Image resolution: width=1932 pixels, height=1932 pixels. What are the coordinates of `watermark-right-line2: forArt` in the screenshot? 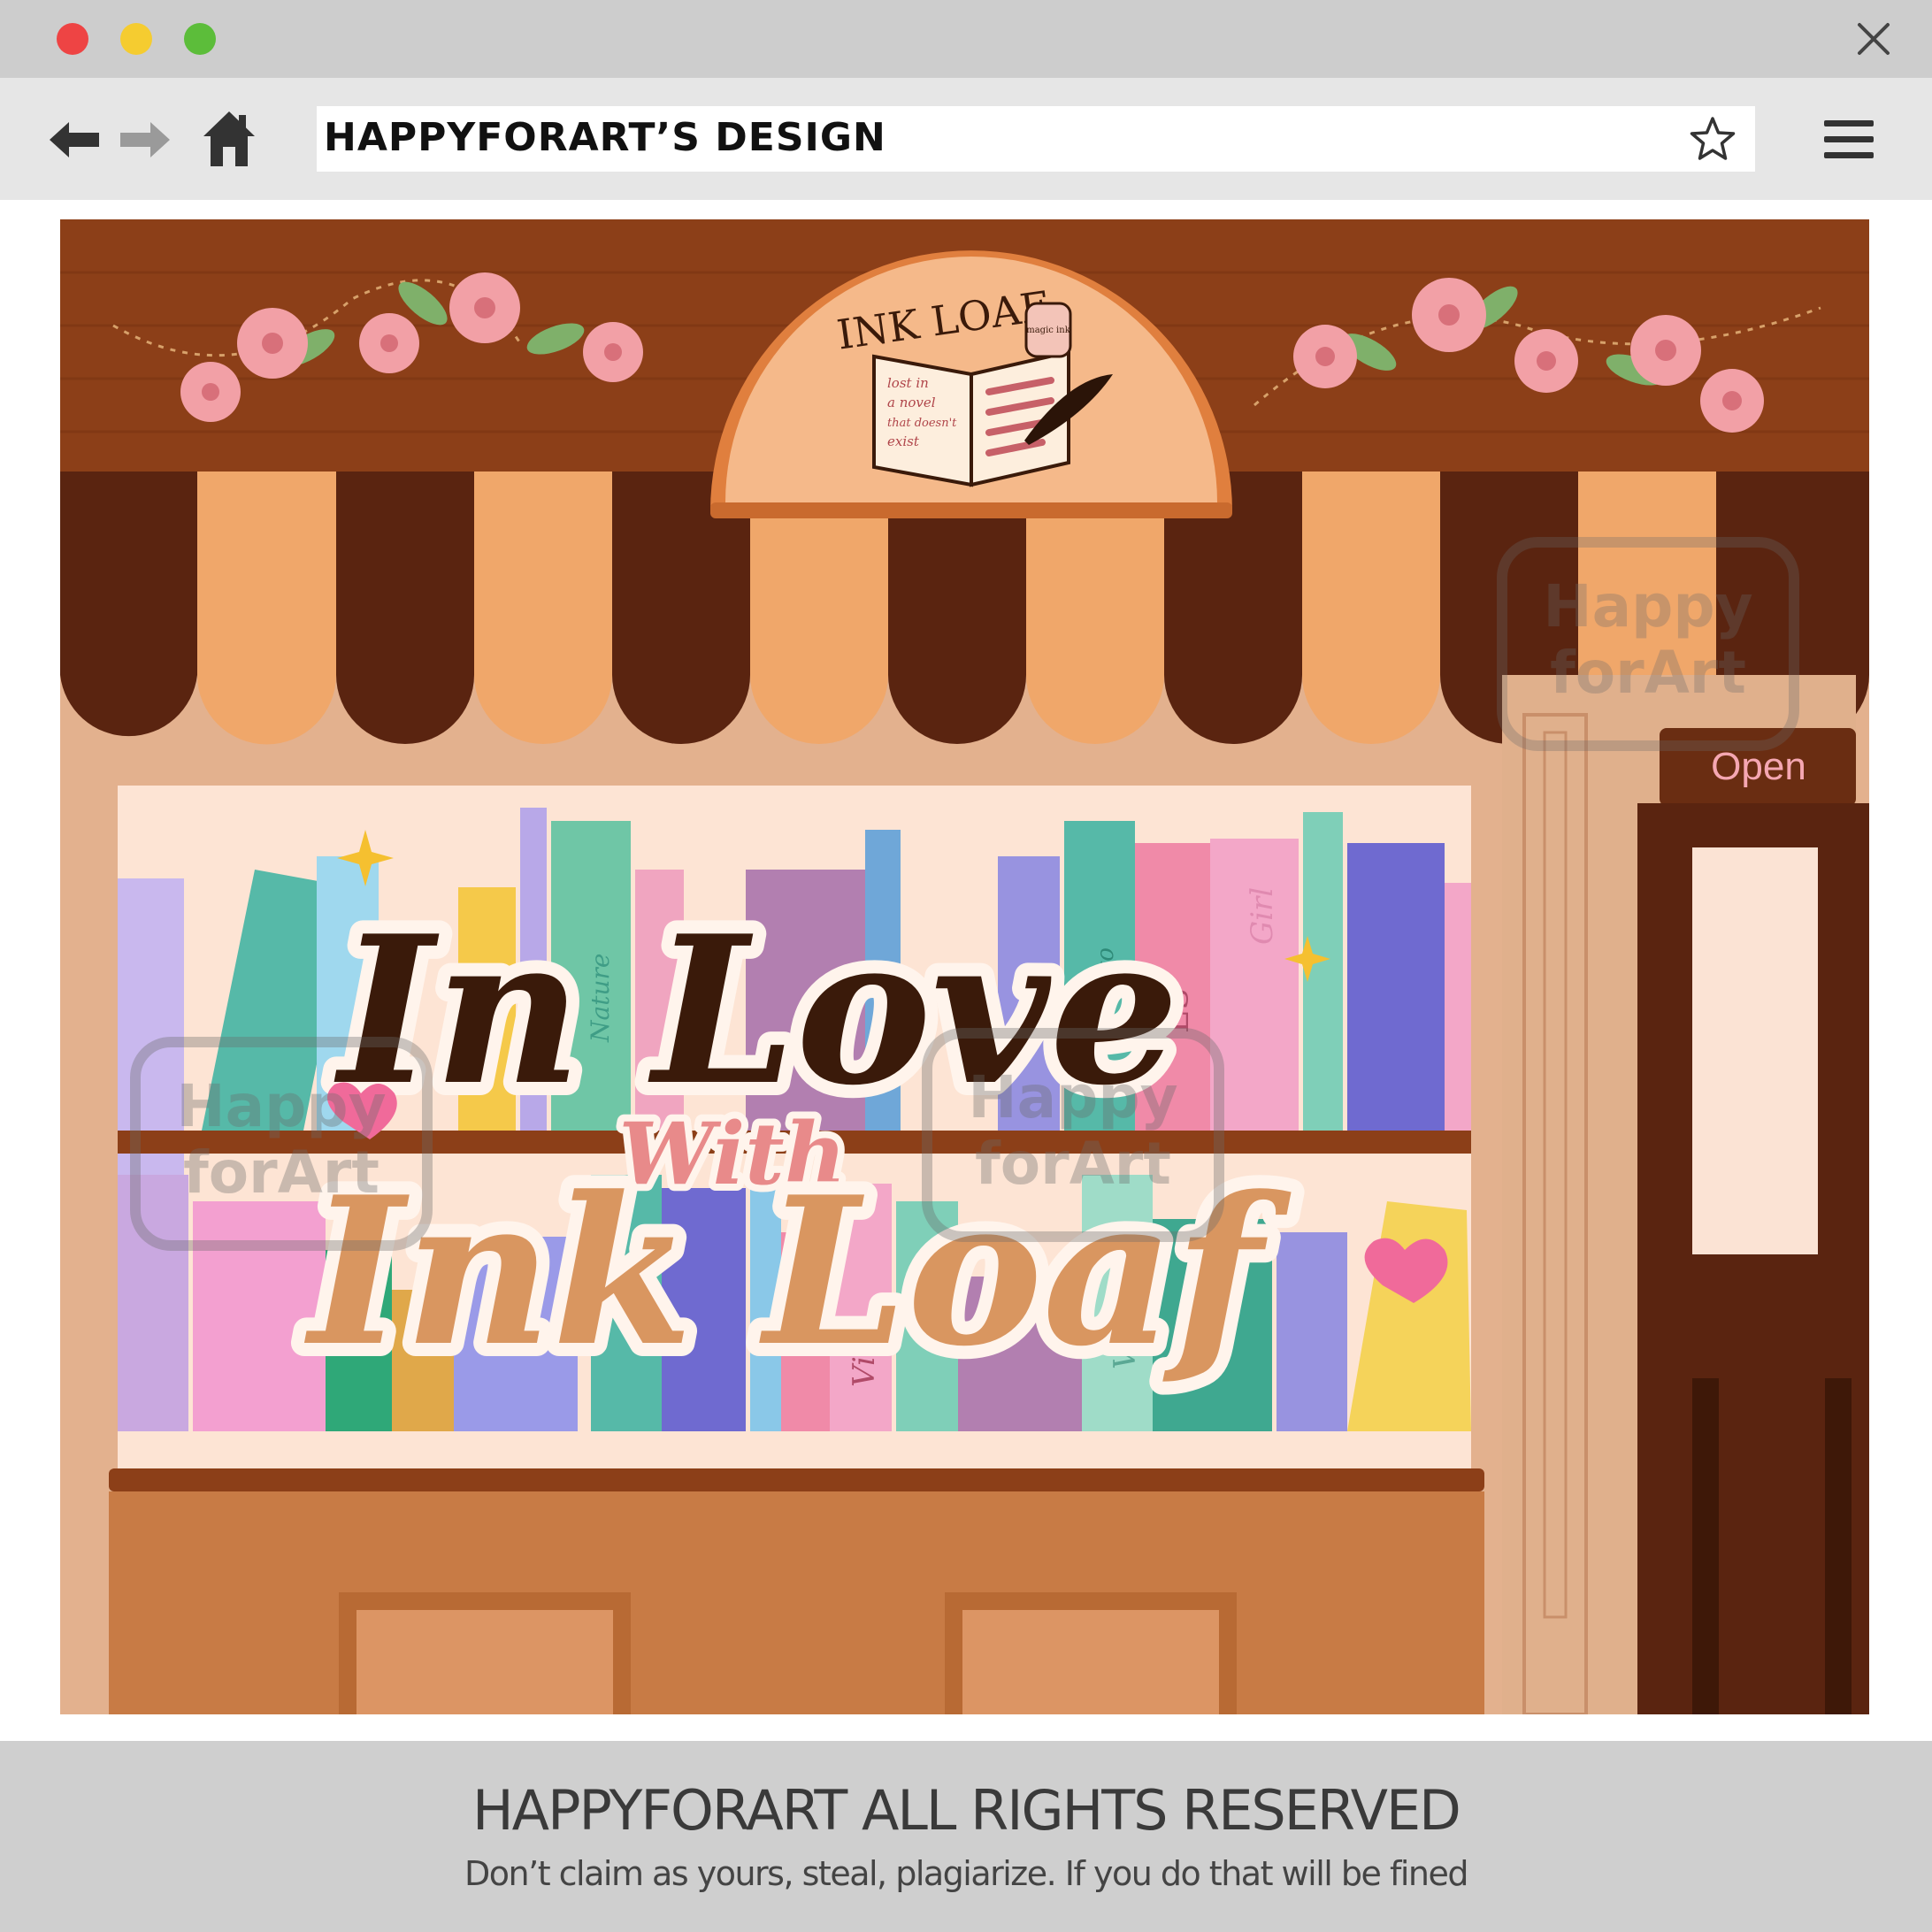 It's located at (1648, 673).